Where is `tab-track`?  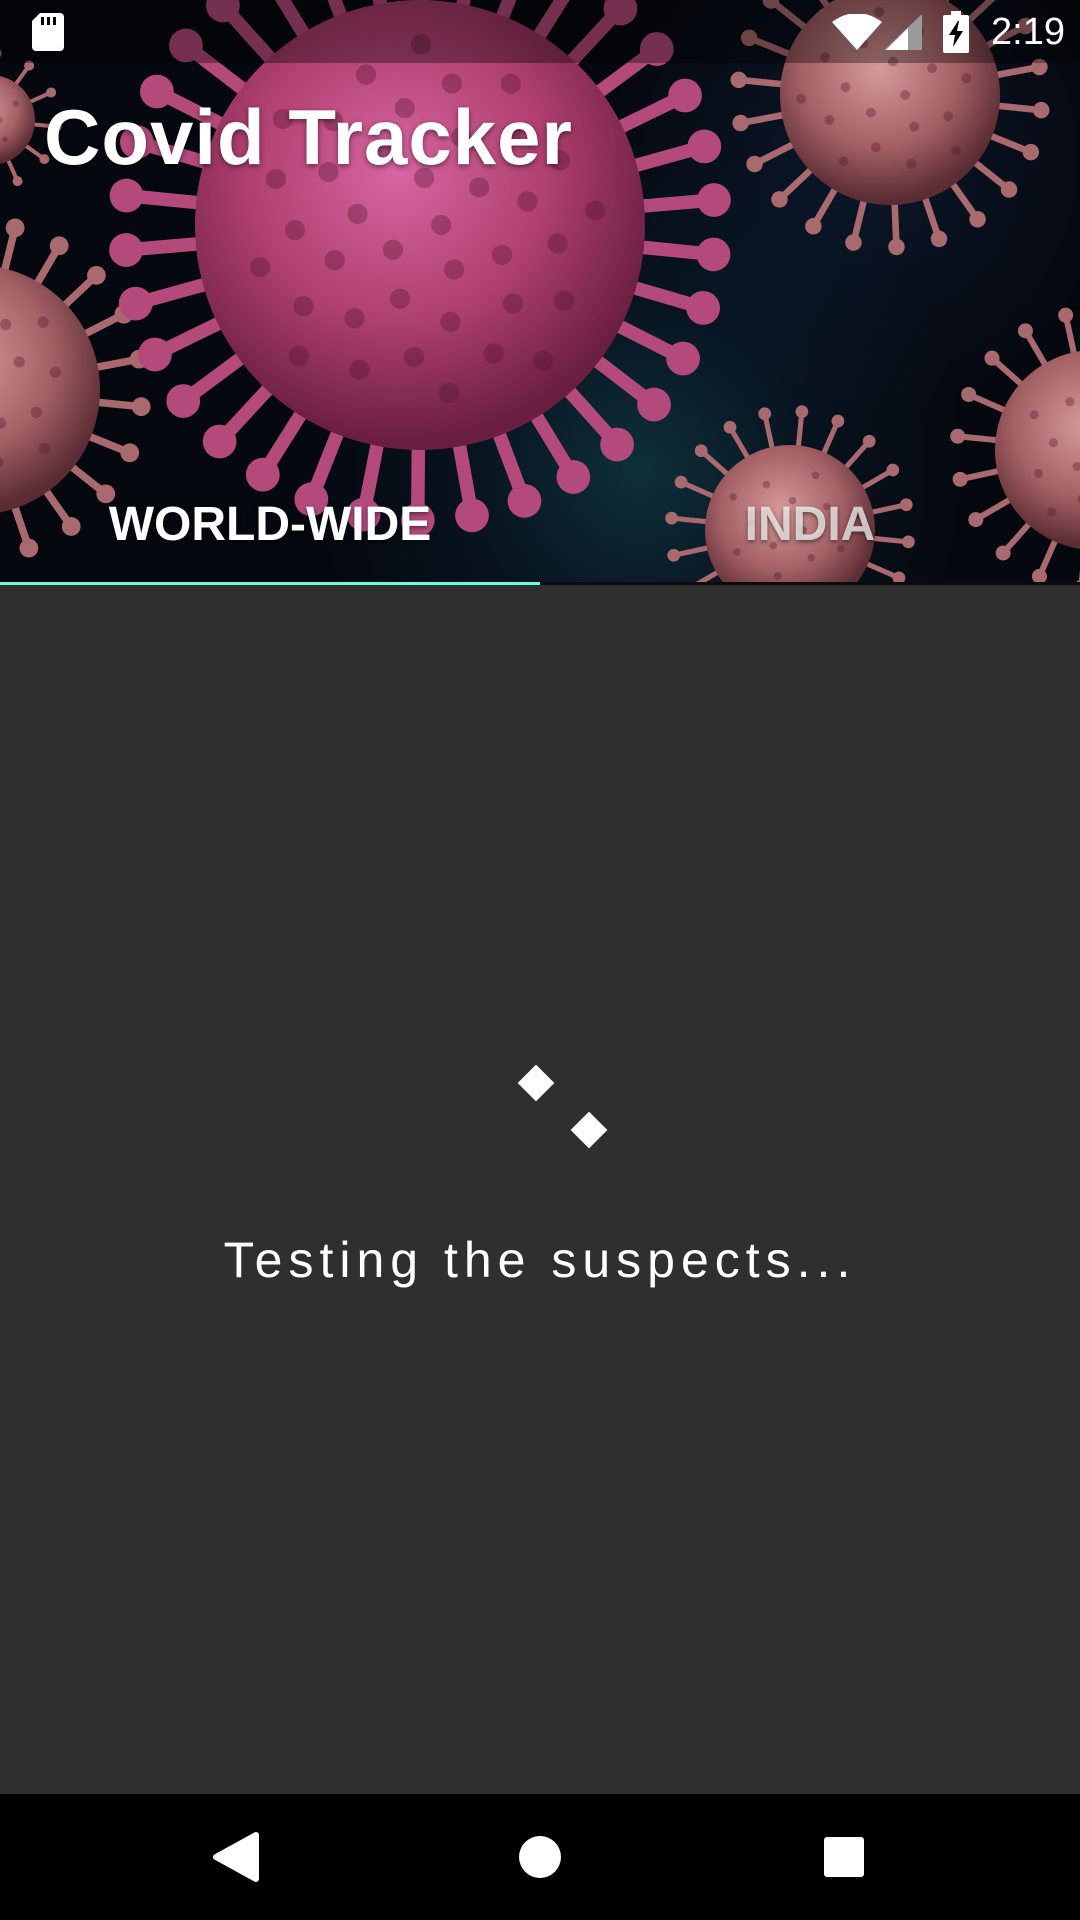 tab-track is located at coordinates (810, 583).